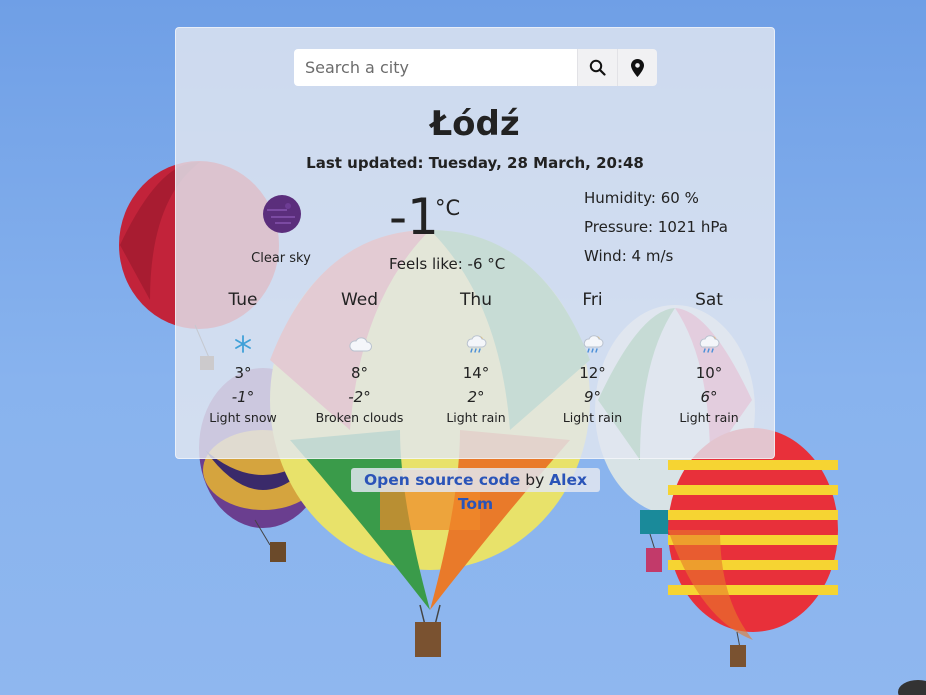 The image size is (926, 695). Describe the element at coordinates (475, 124) in the screenshot. I see `city-name: Łódź` at that location.